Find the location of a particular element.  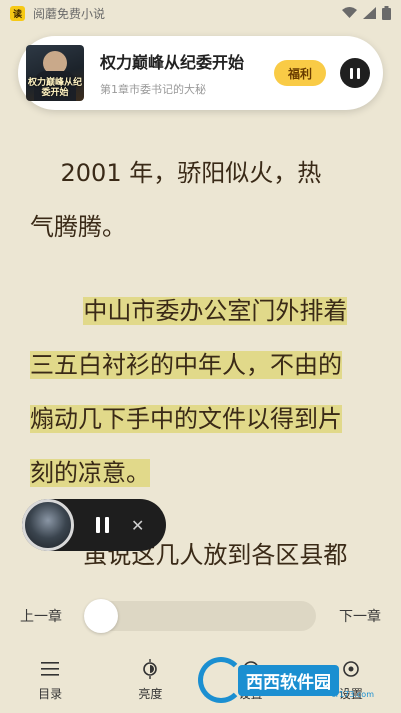

chapter-progress-bar: 上一章 下一章 is located at coordinates (200, 616).